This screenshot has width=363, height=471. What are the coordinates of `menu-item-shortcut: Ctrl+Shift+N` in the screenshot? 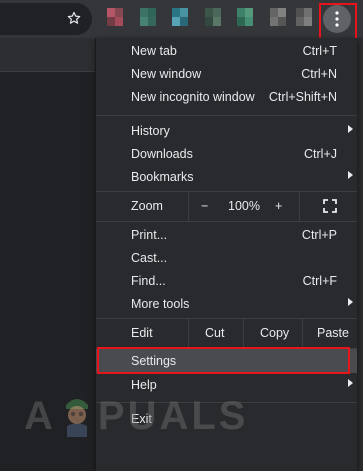 It's located at (302, 96).